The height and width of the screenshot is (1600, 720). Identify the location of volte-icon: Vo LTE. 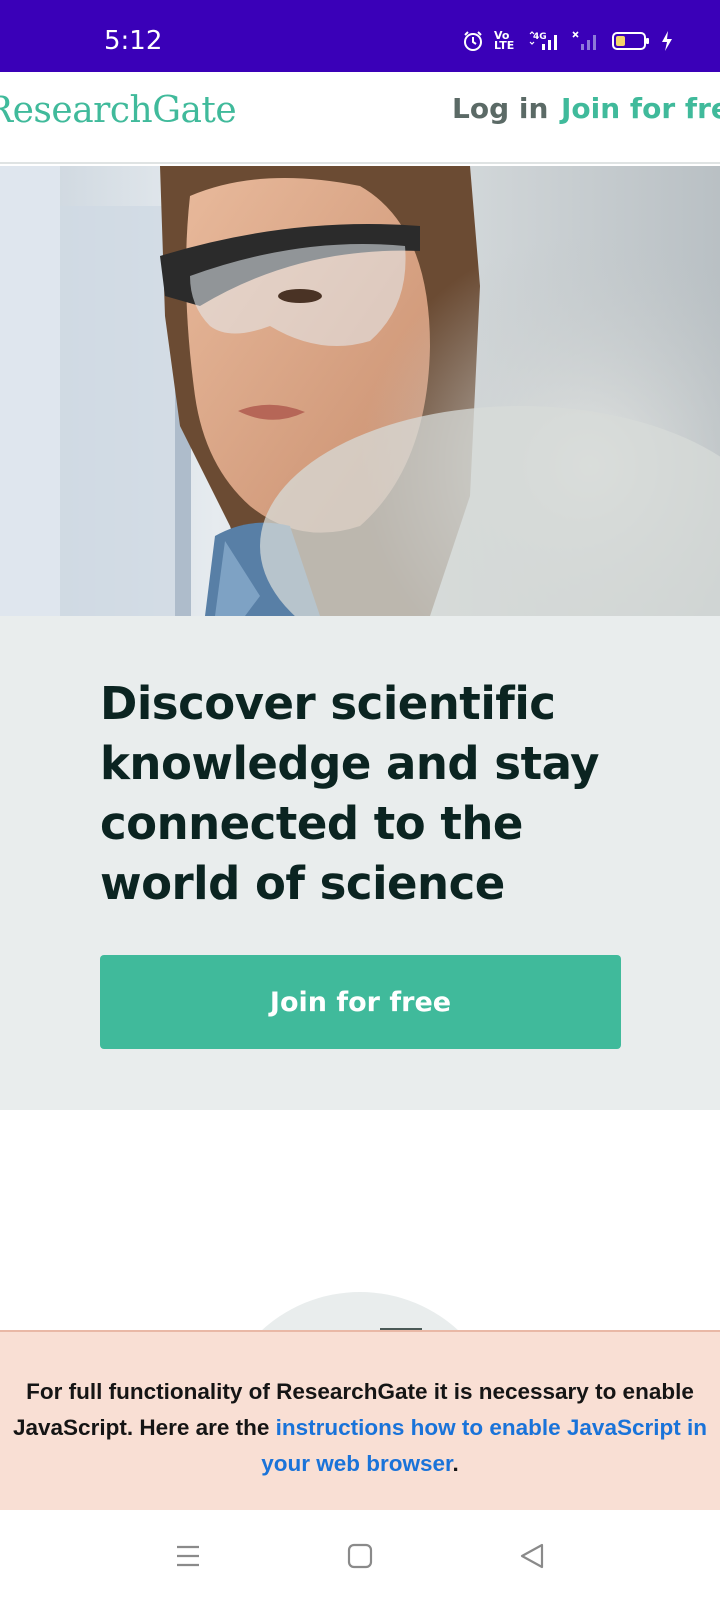
(504, 40).